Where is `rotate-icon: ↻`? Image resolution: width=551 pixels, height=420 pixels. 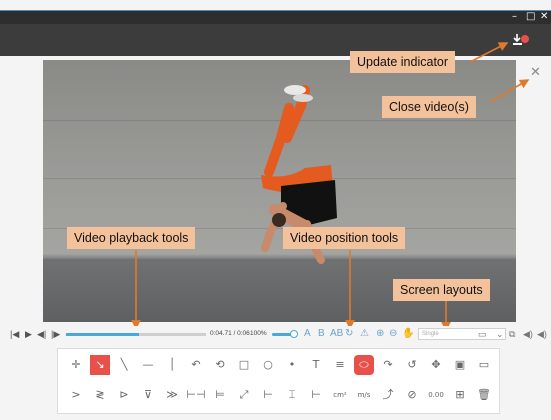 rotate-icon: ↻ is located at coordinates (349, 334).